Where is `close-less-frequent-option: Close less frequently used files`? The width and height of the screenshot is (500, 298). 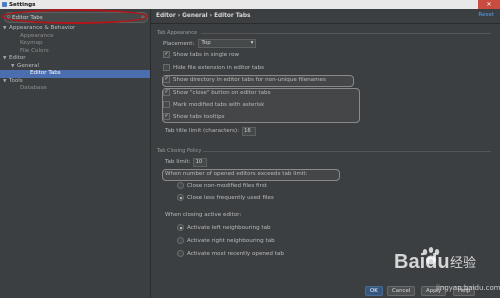
close-less-frequent-option: Close less frequently used files is located at coordinates (225, 197).